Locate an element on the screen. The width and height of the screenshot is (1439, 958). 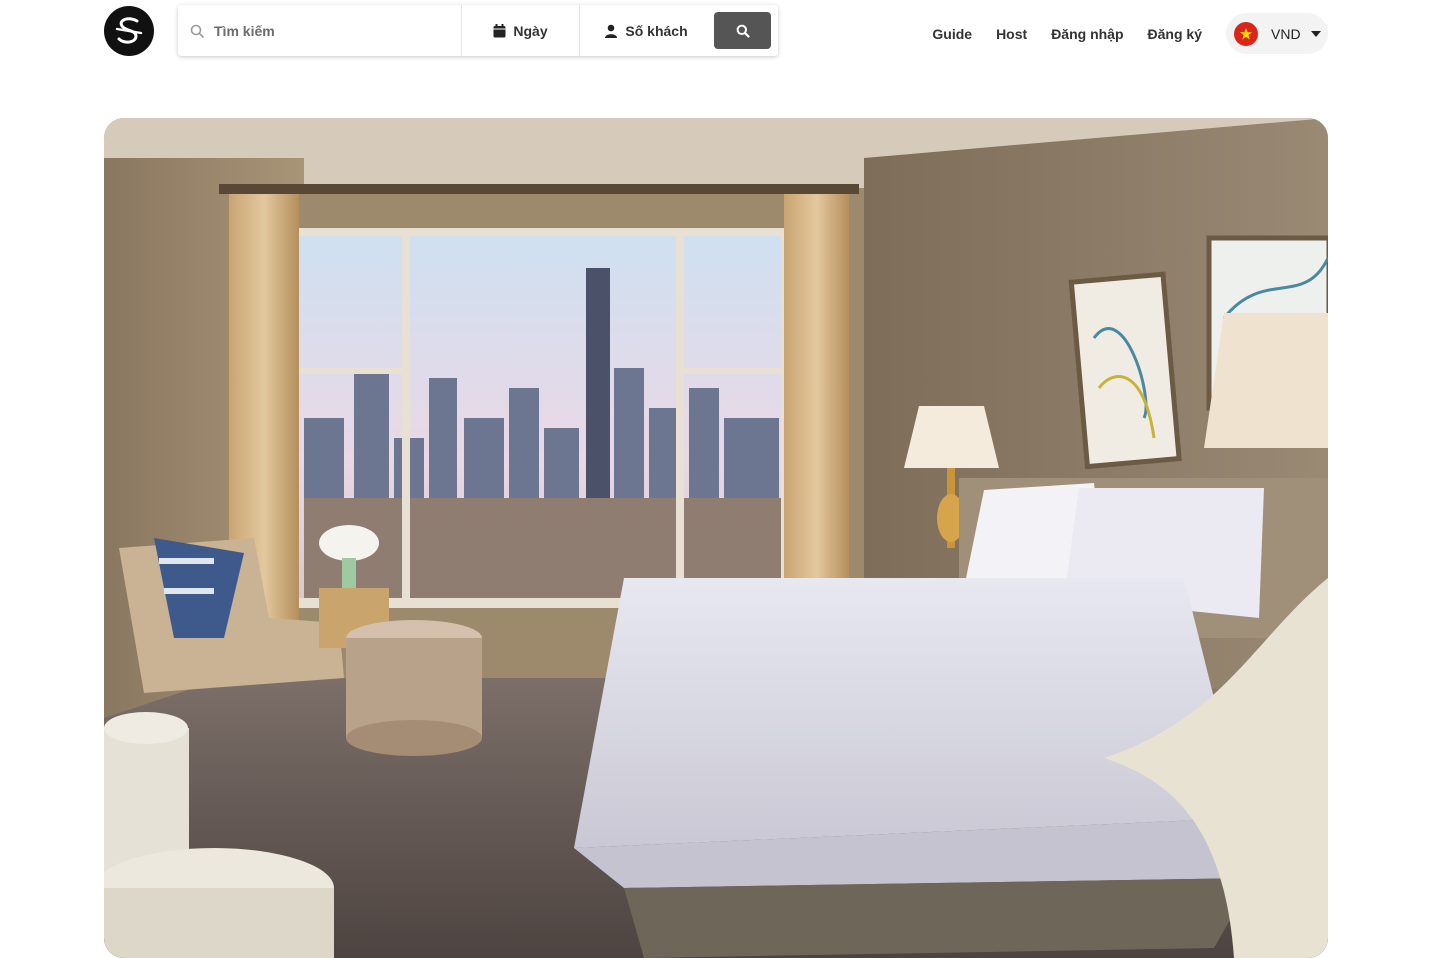
s-logo-icon is located at coordinates (129, 30).